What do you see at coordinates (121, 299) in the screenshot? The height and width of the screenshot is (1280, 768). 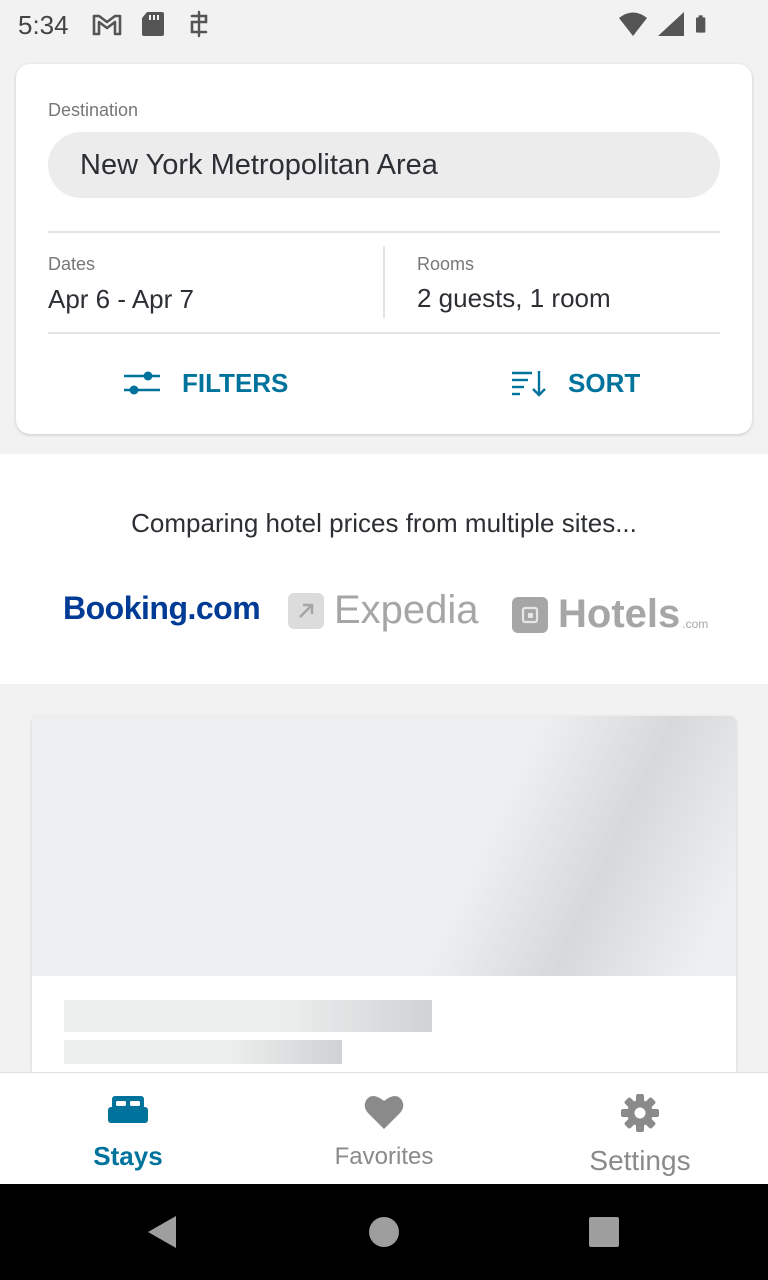 I see `dates-value: Apr 6 - Apr 7` at bounding box center [121, 299].